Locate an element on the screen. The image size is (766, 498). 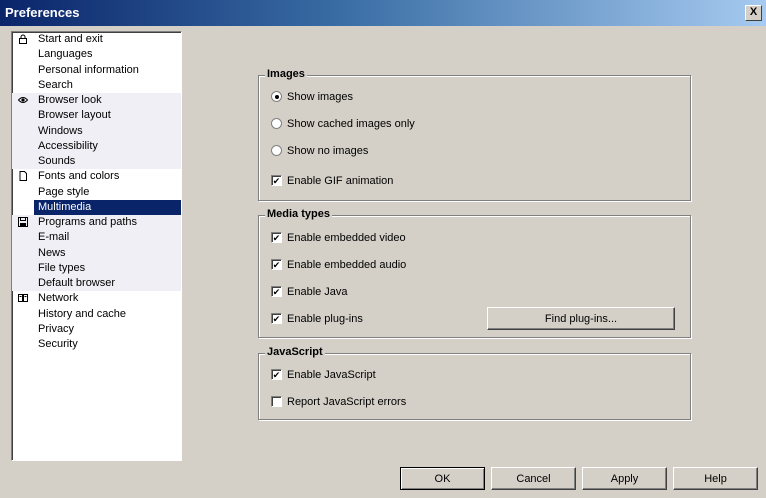
enable-embedded-audio-label: Enable embedded audio is located at coordinates (347, 265).